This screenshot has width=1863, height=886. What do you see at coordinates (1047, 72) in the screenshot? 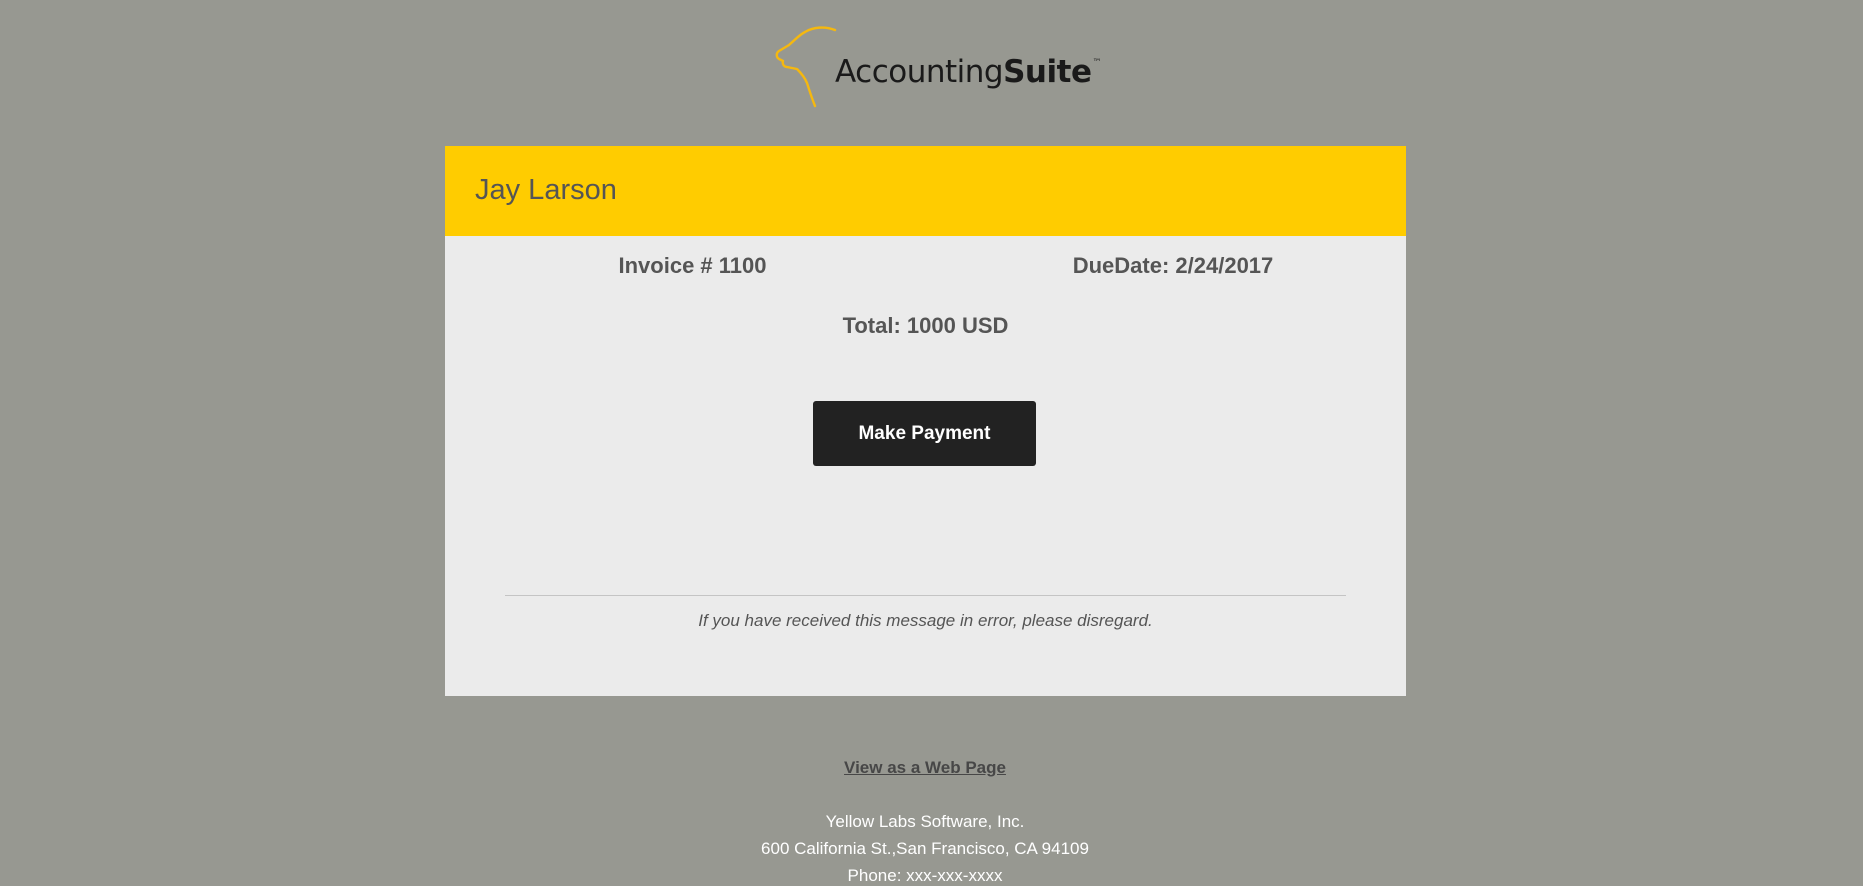
I see `brand-name-bold: Suite` at bounding box center [1047, 72].